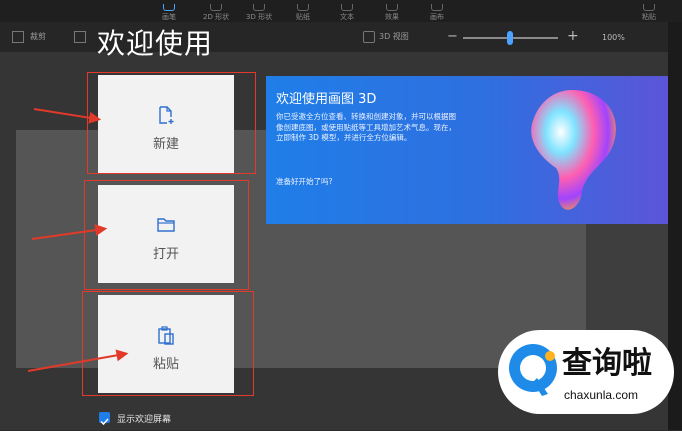 The image size is (682, 431). I want to click on 3d-view-icon, so click(369, 37).